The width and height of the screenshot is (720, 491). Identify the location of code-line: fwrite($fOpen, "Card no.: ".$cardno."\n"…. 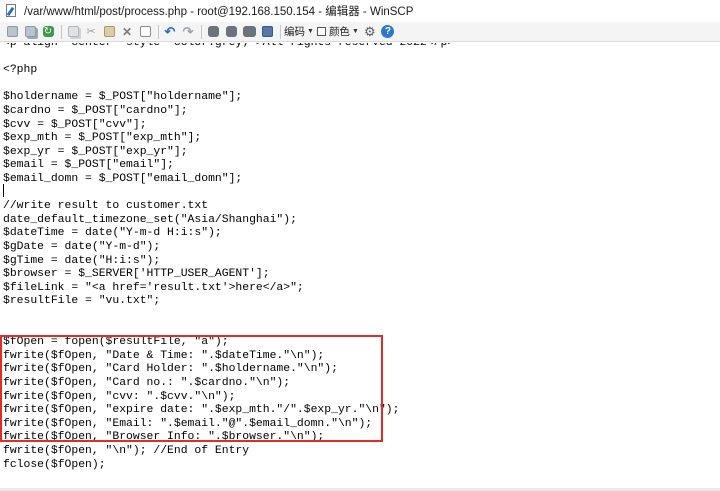
(147, 383).